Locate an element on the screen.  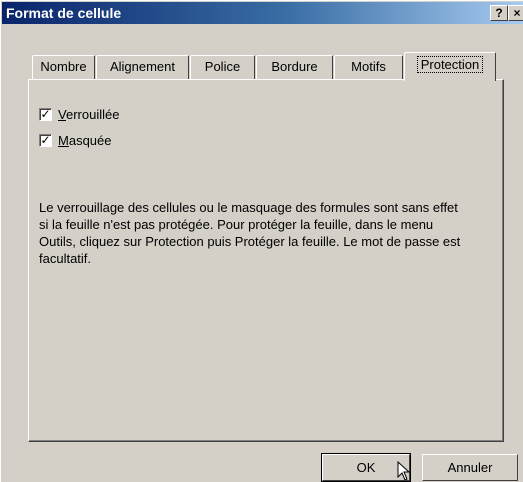
window-title: Format de cellule is located at coordinates (64, 13).